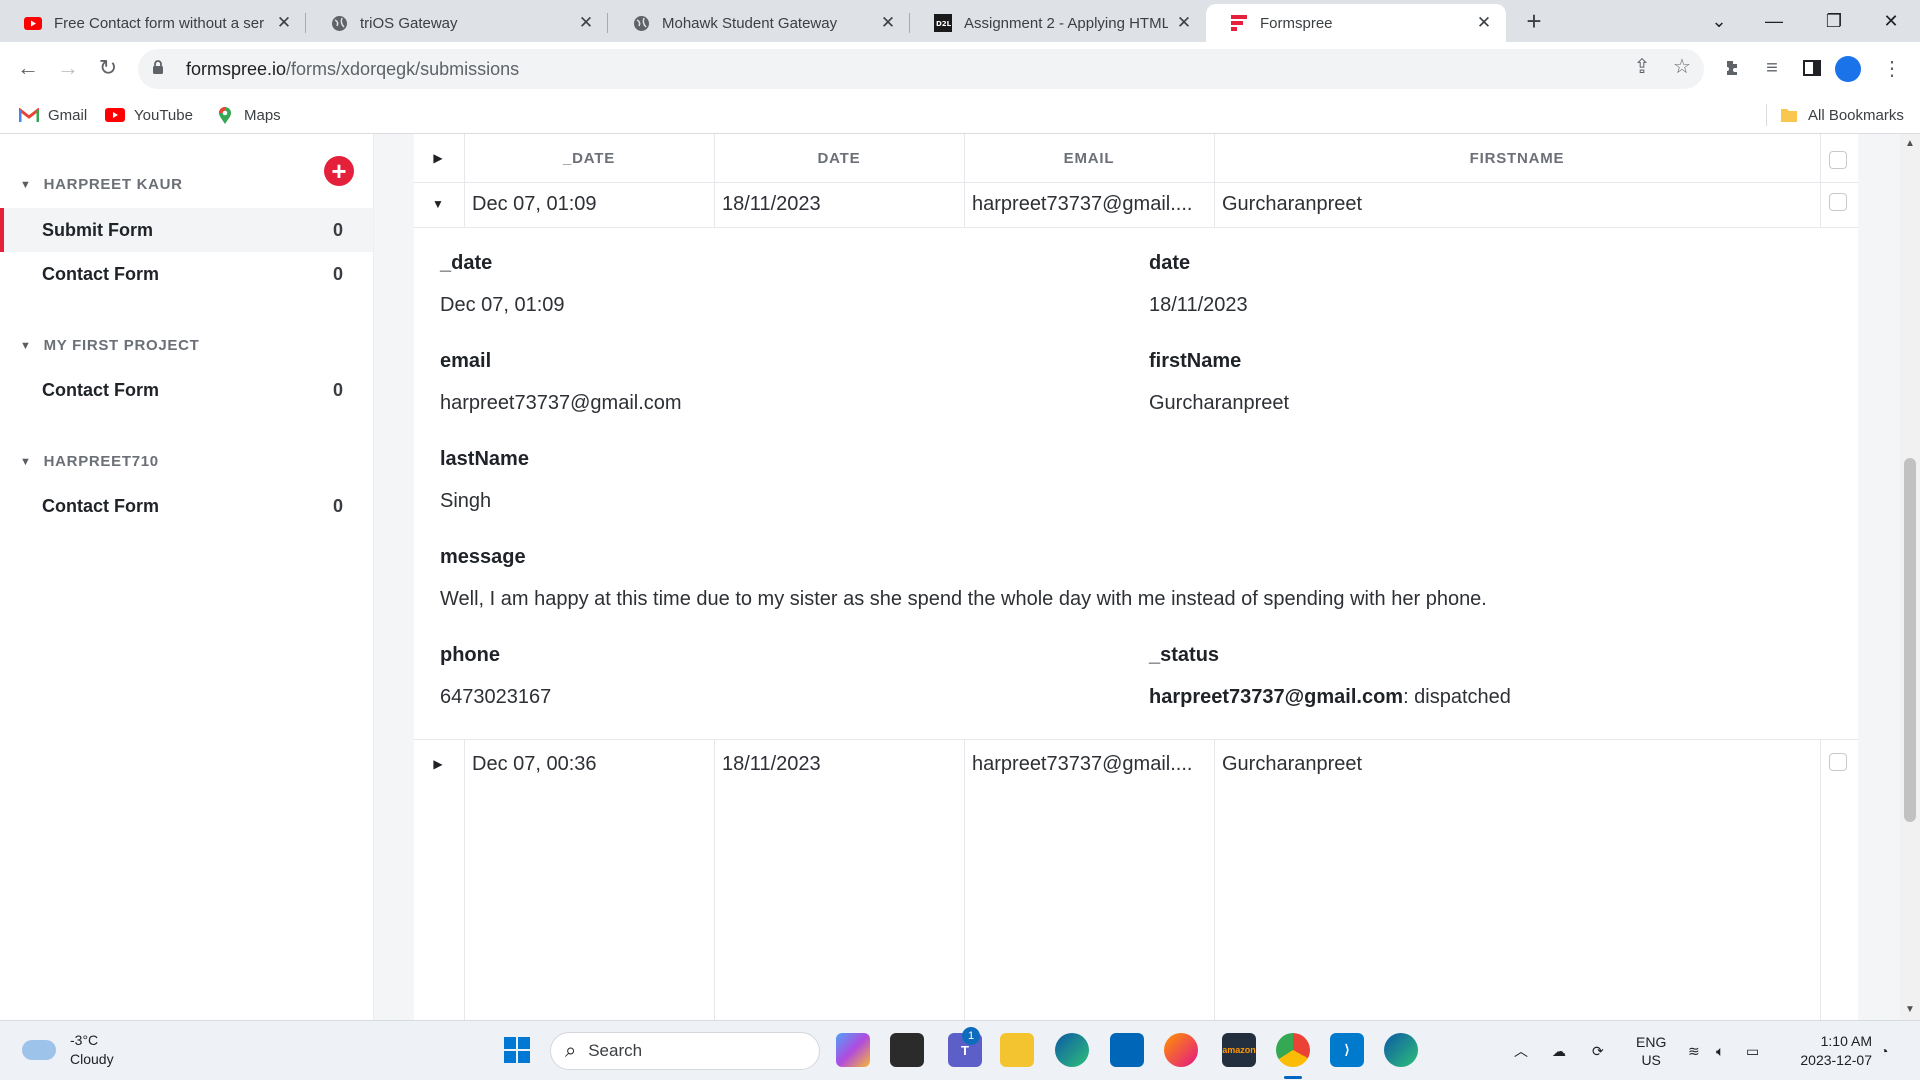 This screenshot has width=1920, height=1080. Describe the element at coordinates (1066, 23) in the screenshot. I see `tab-title: Assignment 2 - Applying HTML,` at that location.